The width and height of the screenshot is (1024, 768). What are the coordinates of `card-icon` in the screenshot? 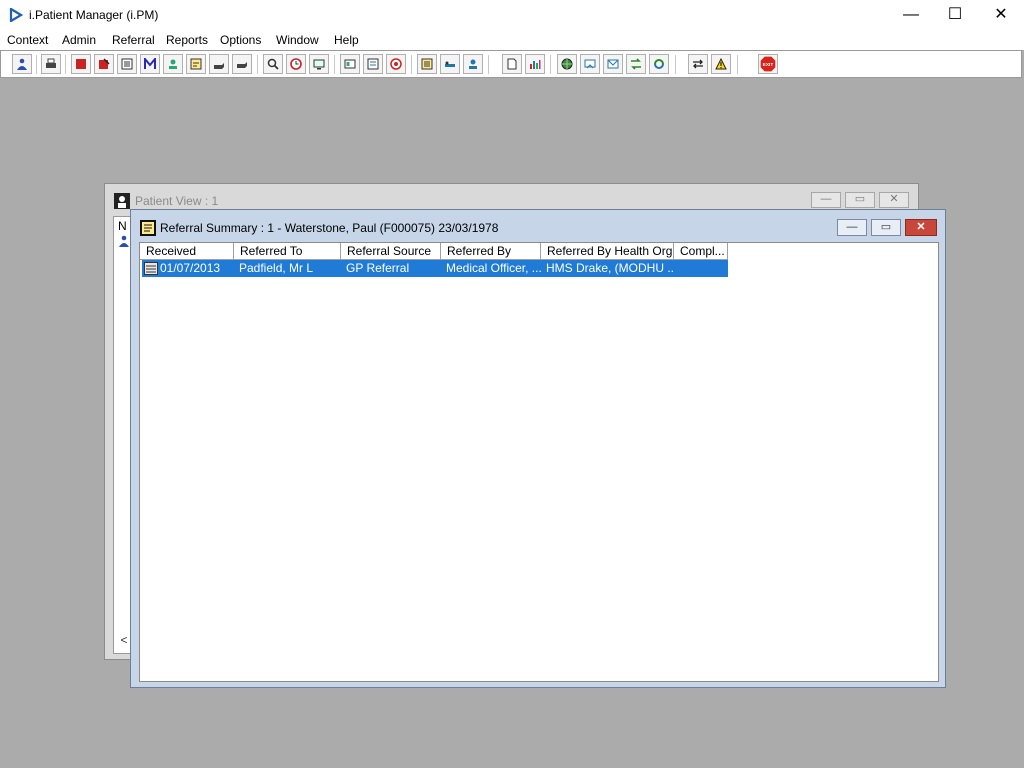 It's located at (350, 64).